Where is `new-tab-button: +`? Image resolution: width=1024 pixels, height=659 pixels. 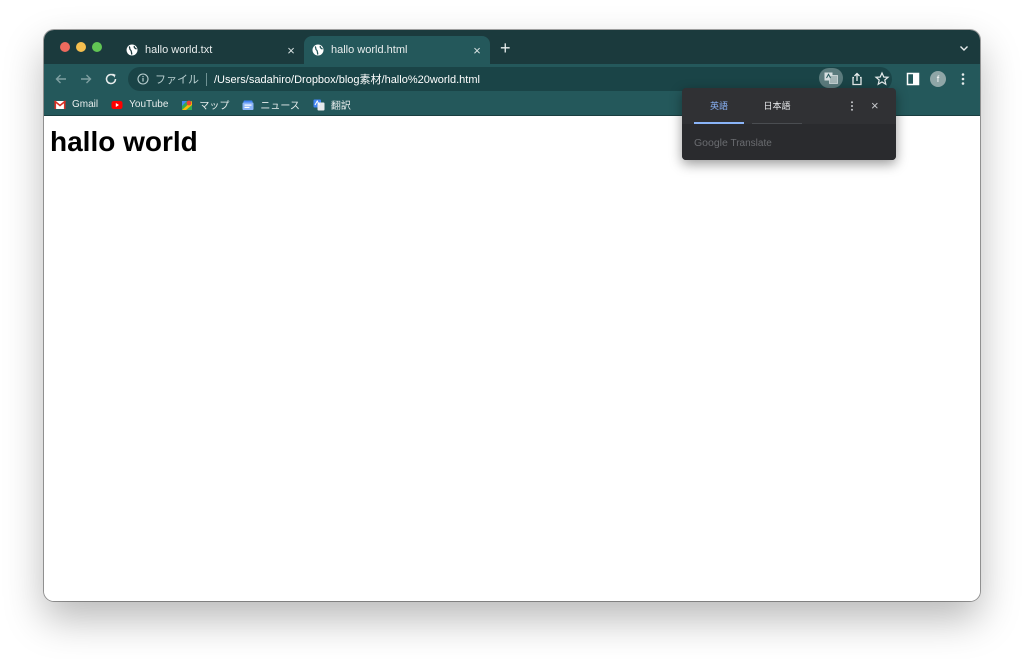
new-tab-button: + is located at coordinates (505, 48).